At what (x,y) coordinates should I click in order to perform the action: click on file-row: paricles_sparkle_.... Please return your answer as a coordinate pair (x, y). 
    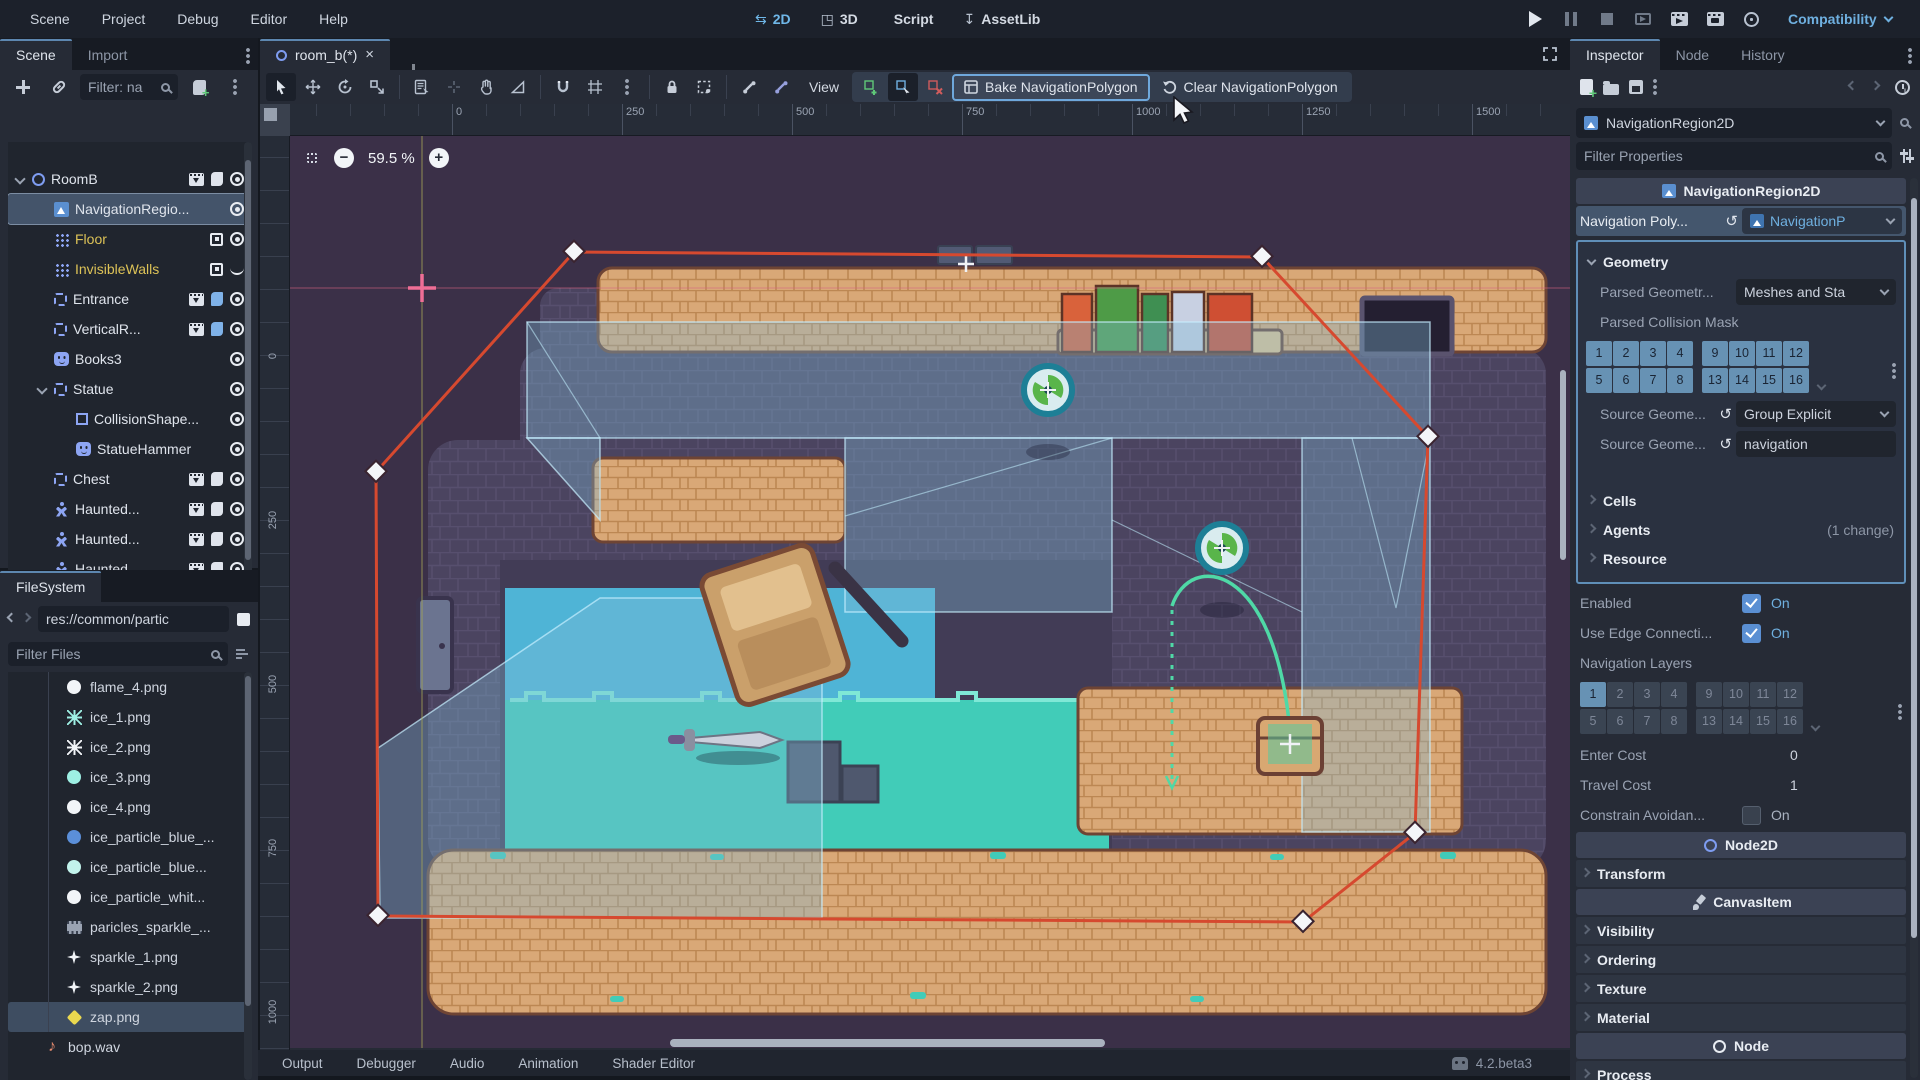
    Looking at the image, I should click on (129, 927).